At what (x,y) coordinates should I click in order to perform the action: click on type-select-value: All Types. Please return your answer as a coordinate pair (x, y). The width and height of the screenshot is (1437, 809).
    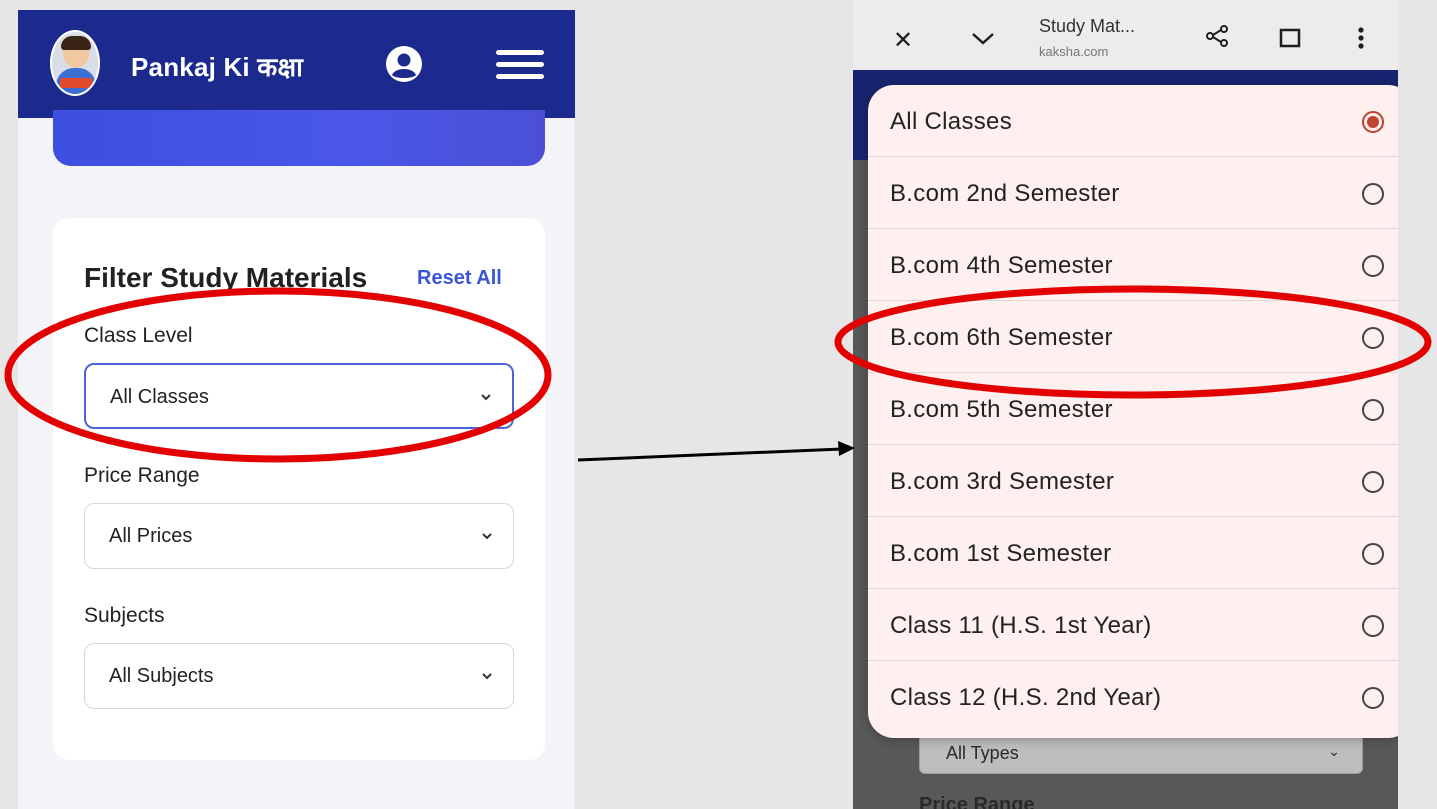
    Looking at the image, I should click on (982, 753).